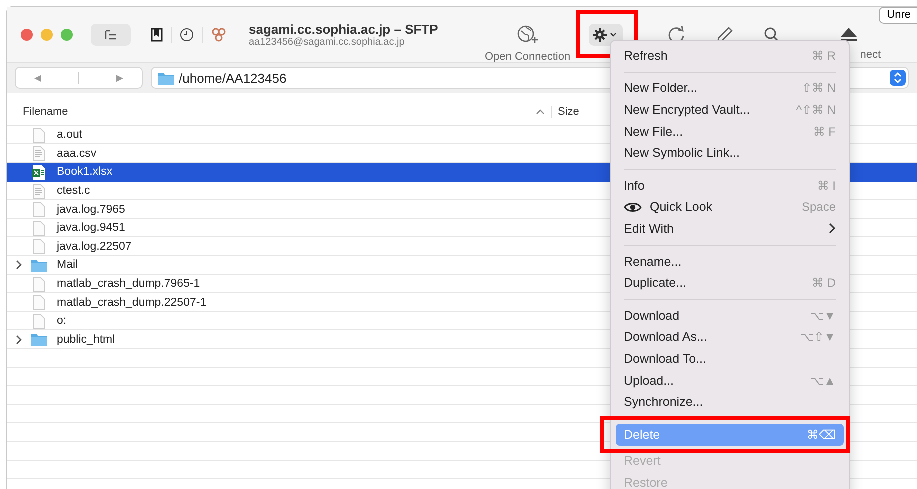  I want to click on bookmark-icon, so click(157, 35).